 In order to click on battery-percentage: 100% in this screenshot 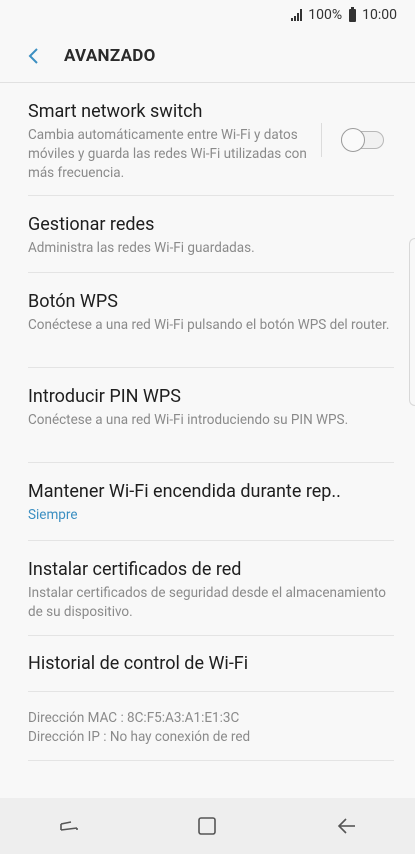, I will do `click(325, 15)`.